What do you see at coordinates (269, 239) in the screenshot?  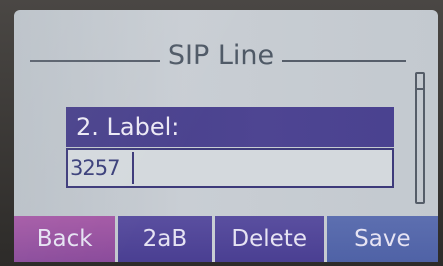 I see `delete-button: Delete` at bounding box center [269, 239].